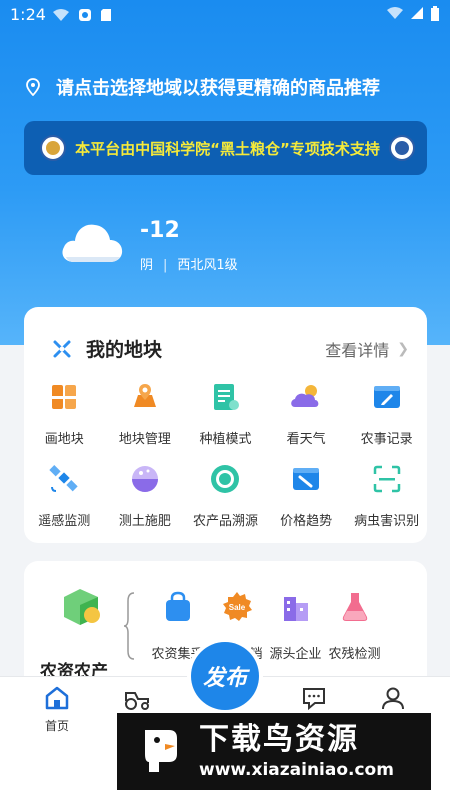 The width and height of the screenshot is (450, 800). I want to click on status-left-icons, so click(82, 15).